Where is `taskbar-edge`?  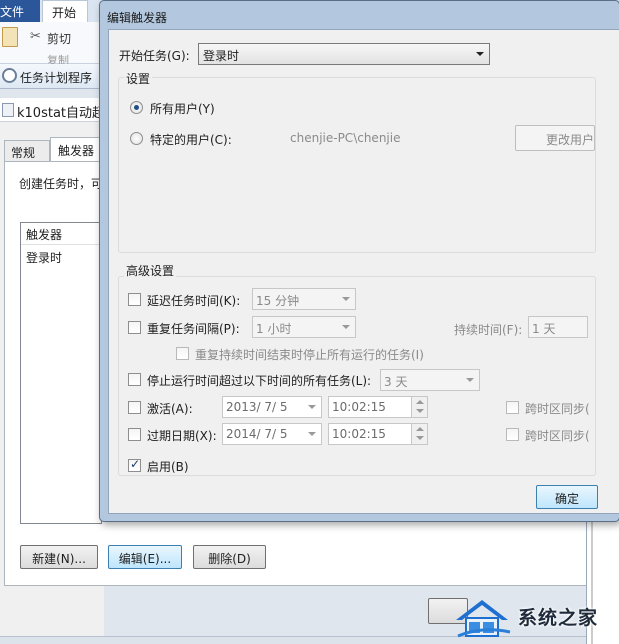 taskbar-edge is located at coordinates (309, 640).